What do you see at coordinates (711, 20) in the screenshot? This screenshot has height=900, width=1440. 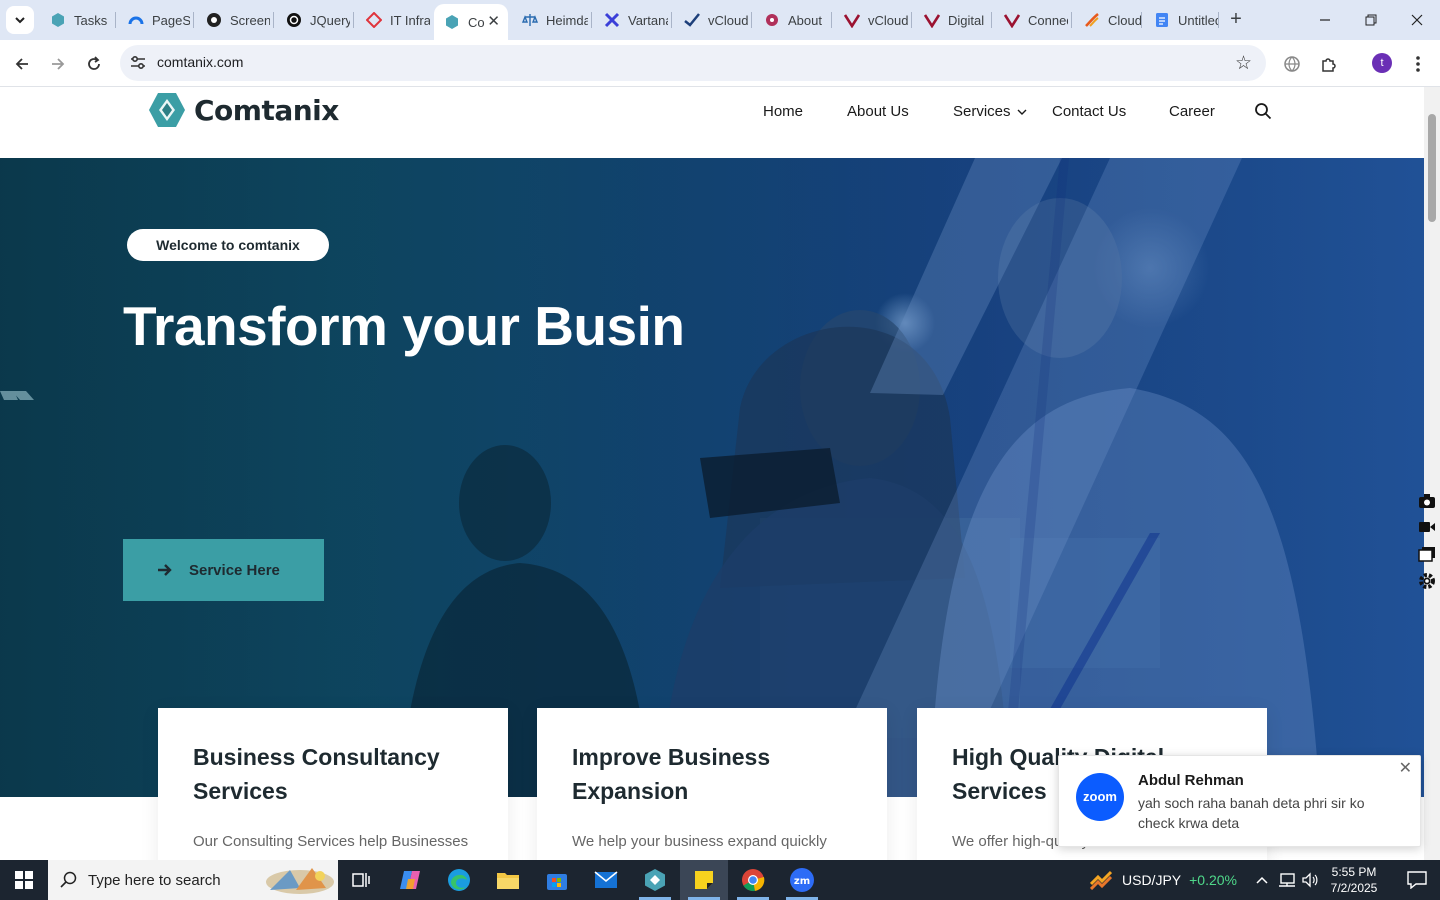 I see `tab-vcloud: vCloud` at bounding box center [711, 20].